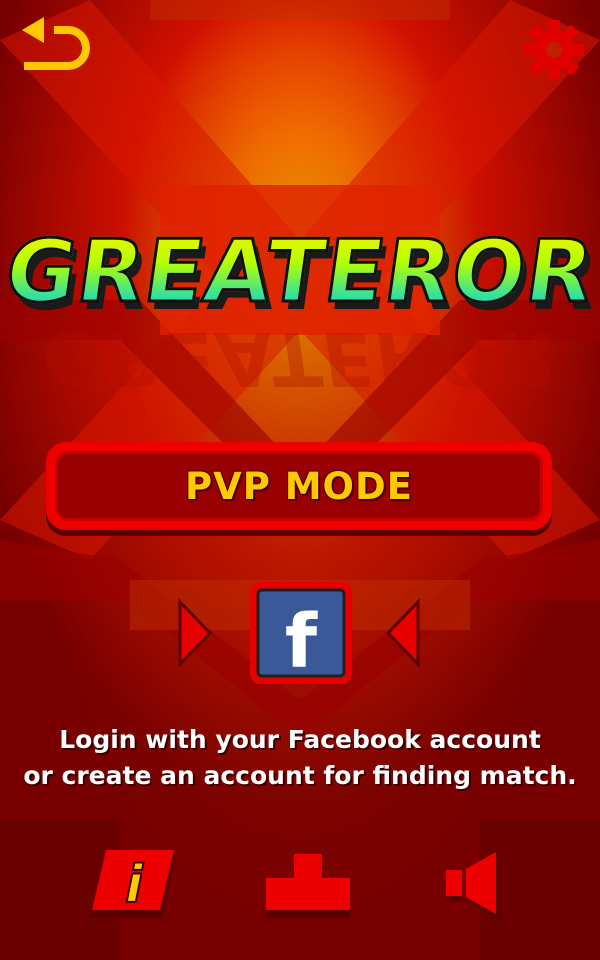 Image resolution: width=600 pixels, height=960 pixels. Describe the element at coordinates (300, 272) in the screenshot. I see `logo-title: GREATEROR` at that location.